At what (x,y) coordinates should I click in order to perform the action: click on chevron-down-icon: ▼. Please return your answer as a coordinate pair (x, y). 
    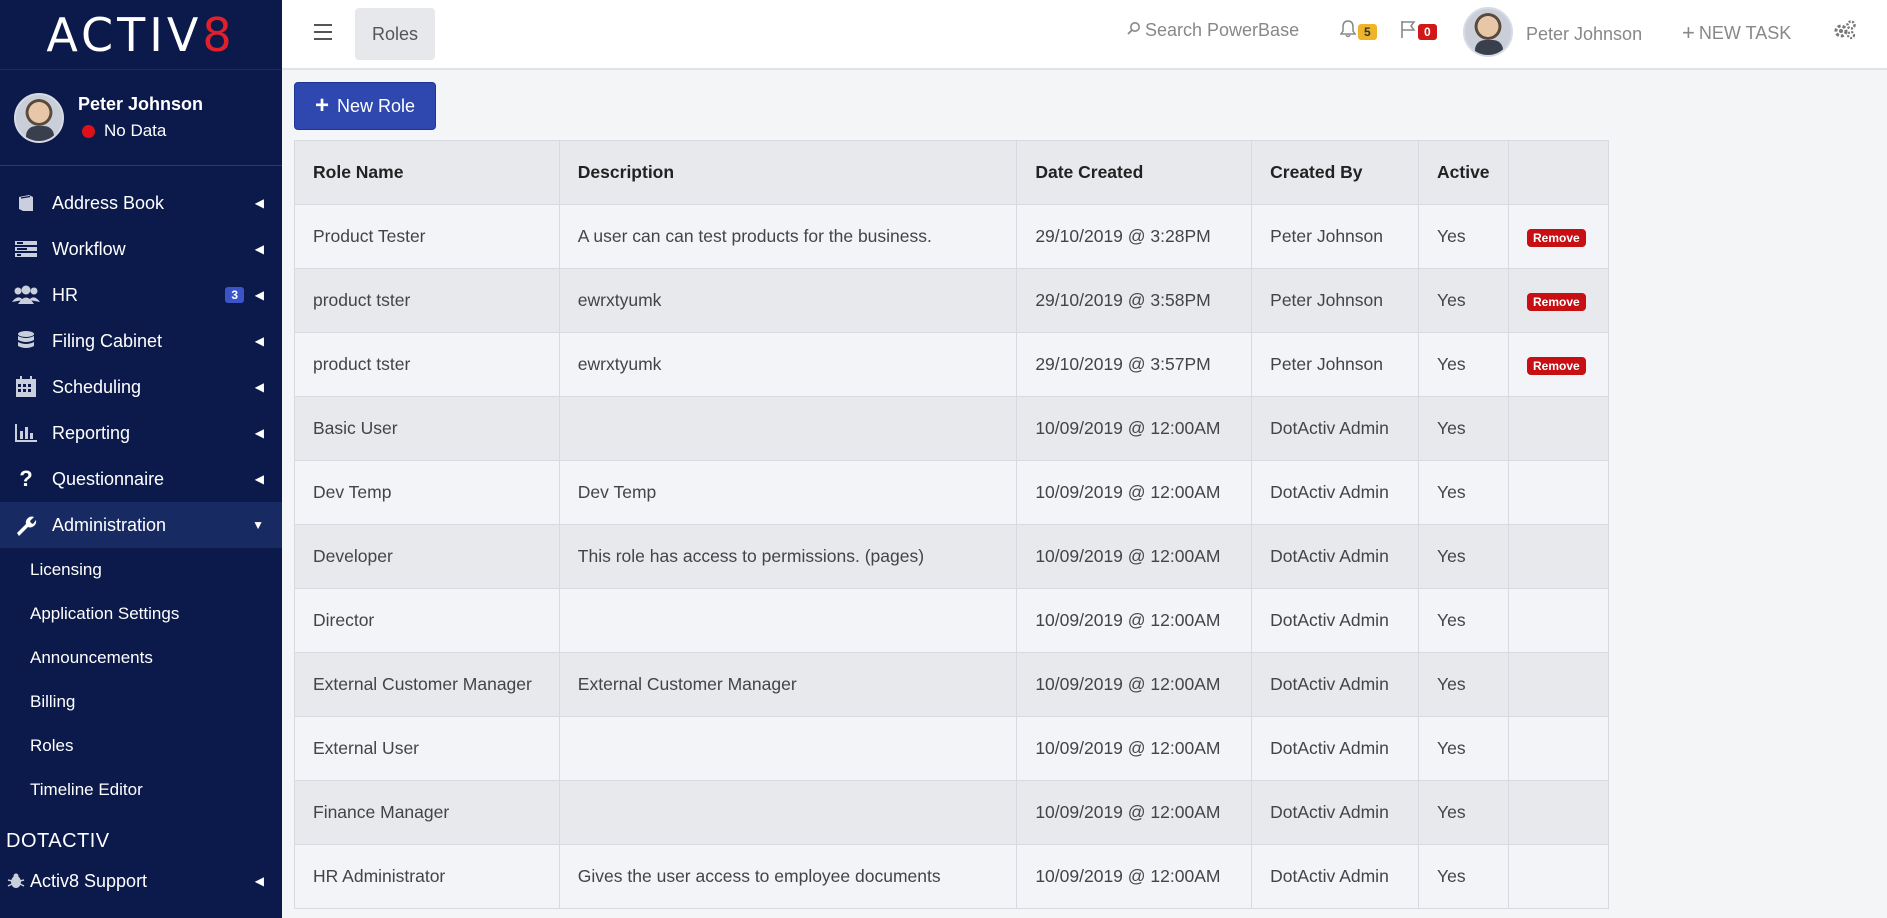
    Looking at the image, I should click on (258, 525).